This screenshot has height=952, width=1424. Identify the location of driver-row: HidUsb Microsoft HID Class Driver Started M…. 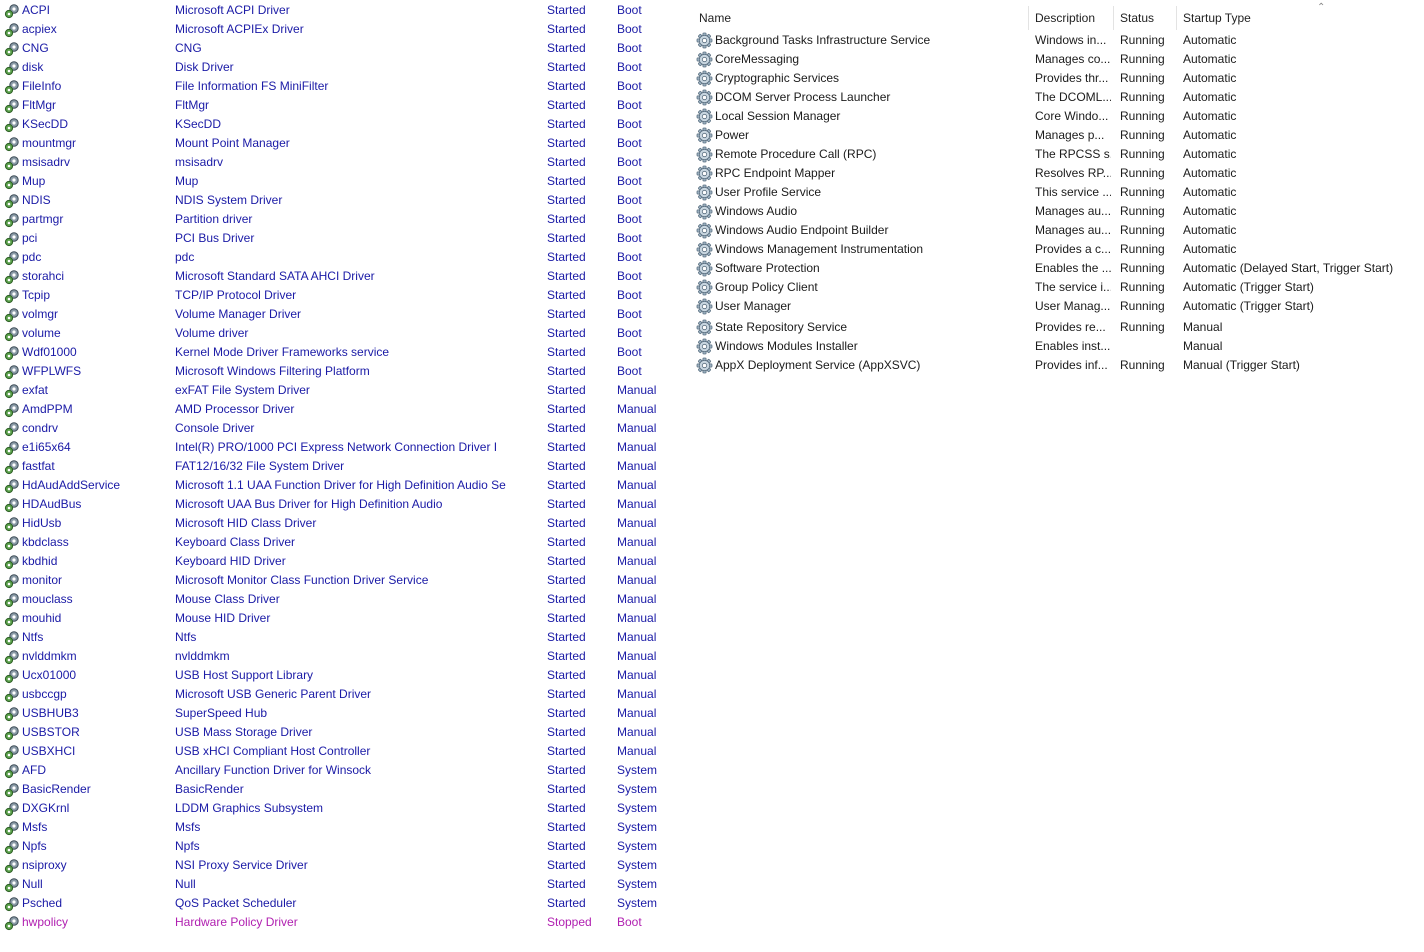
(340, 523).